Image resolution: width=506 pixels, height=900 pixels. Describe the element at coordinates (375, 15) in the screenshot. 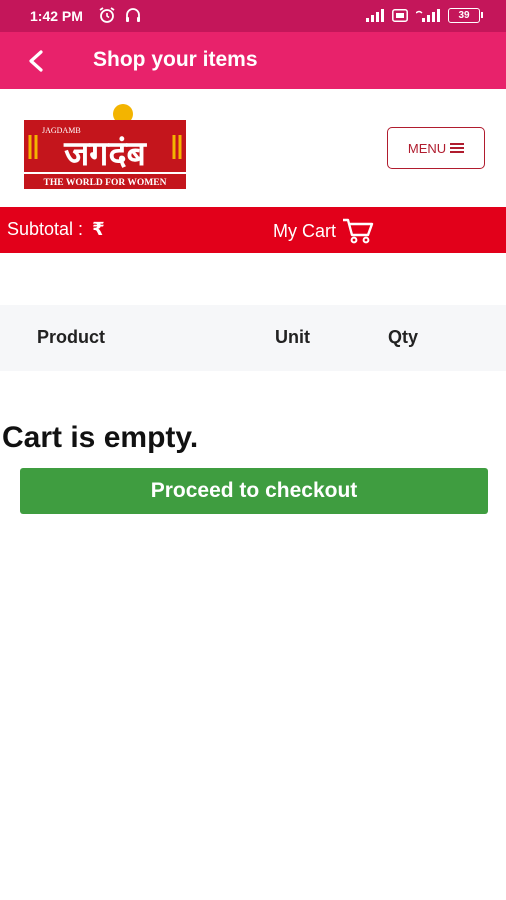

I see `signal-icon` at that location.